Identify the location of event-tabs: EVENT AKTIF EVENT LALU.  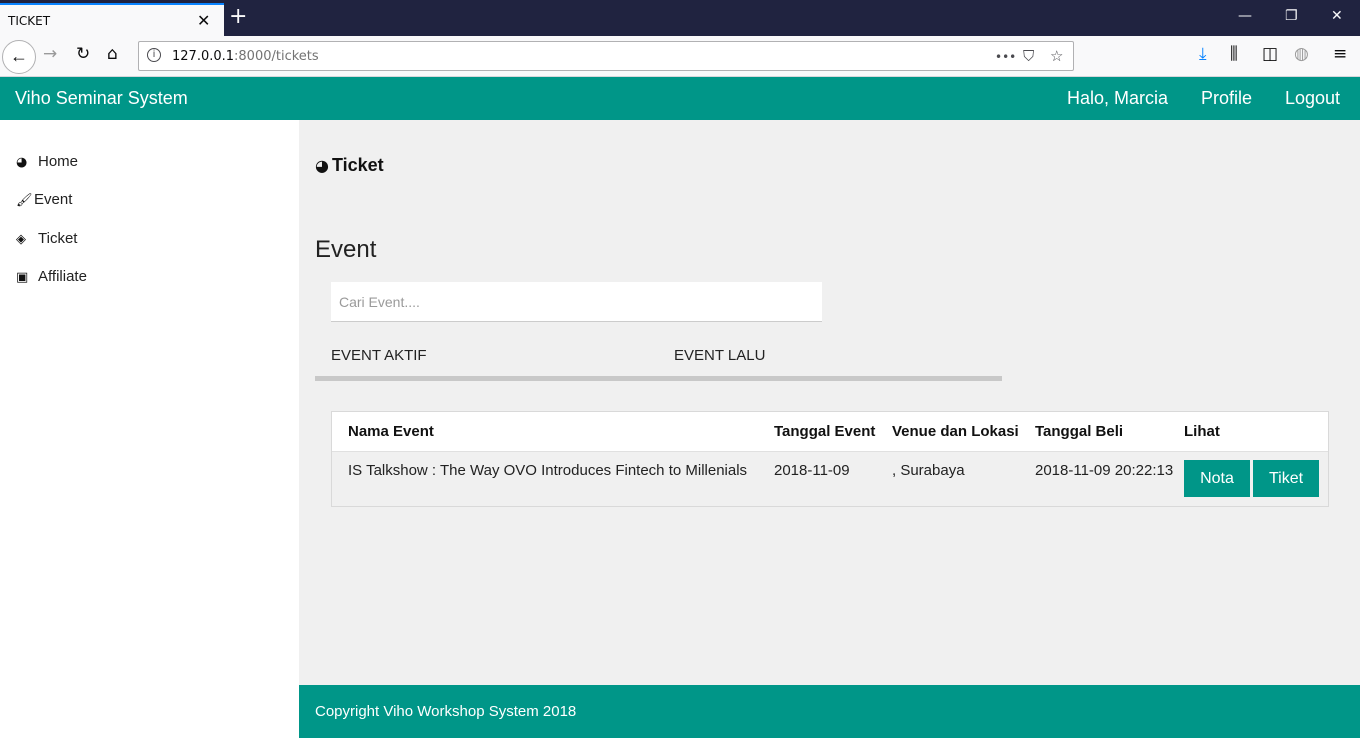
(658, 361).